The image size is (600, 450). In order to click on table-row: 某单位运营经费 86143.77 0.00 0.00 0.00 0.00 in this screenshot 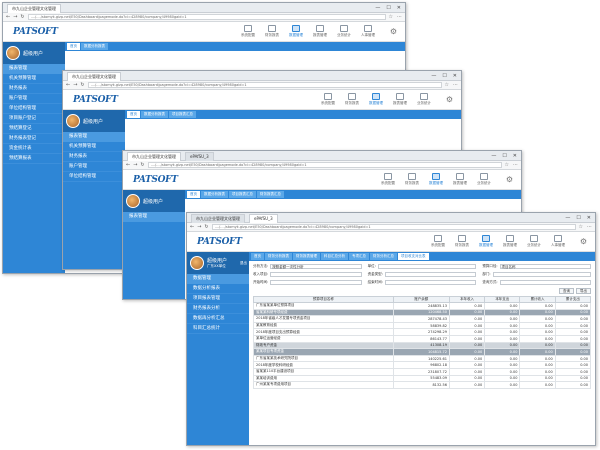, I will do `click(422, 338)`.